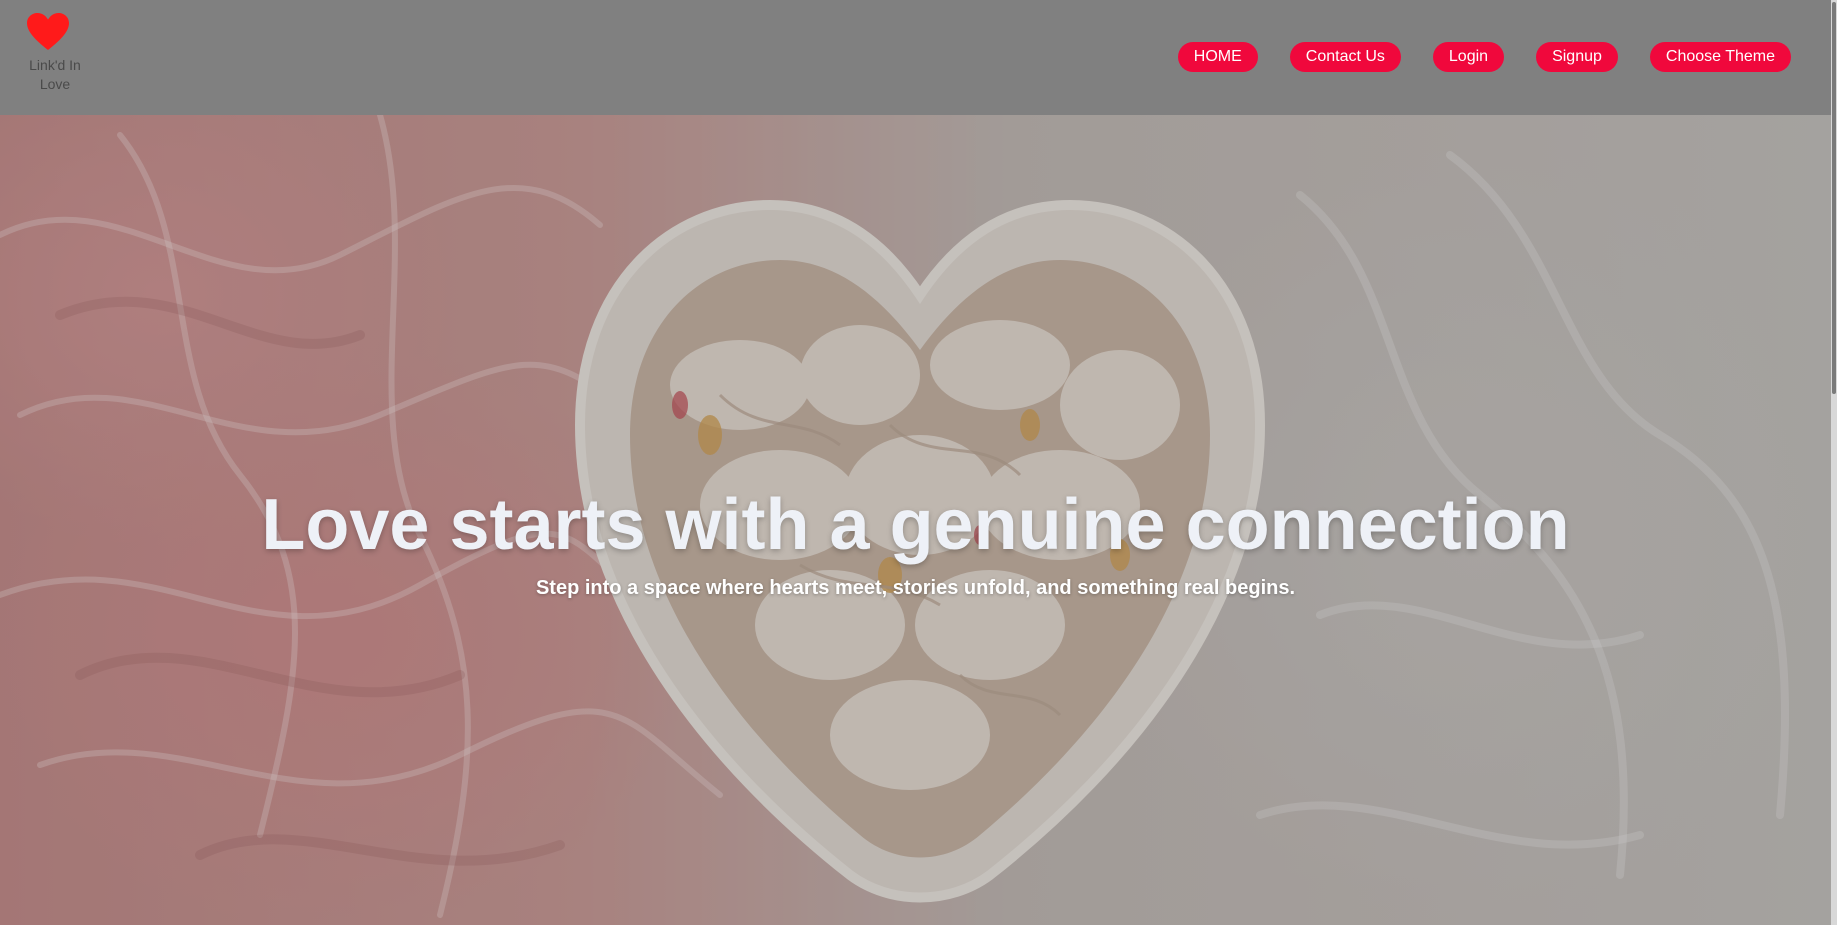 This screenshot has width=1837, height=925. I want to click on nav-signup-button: Signup, so click(1577, 57).